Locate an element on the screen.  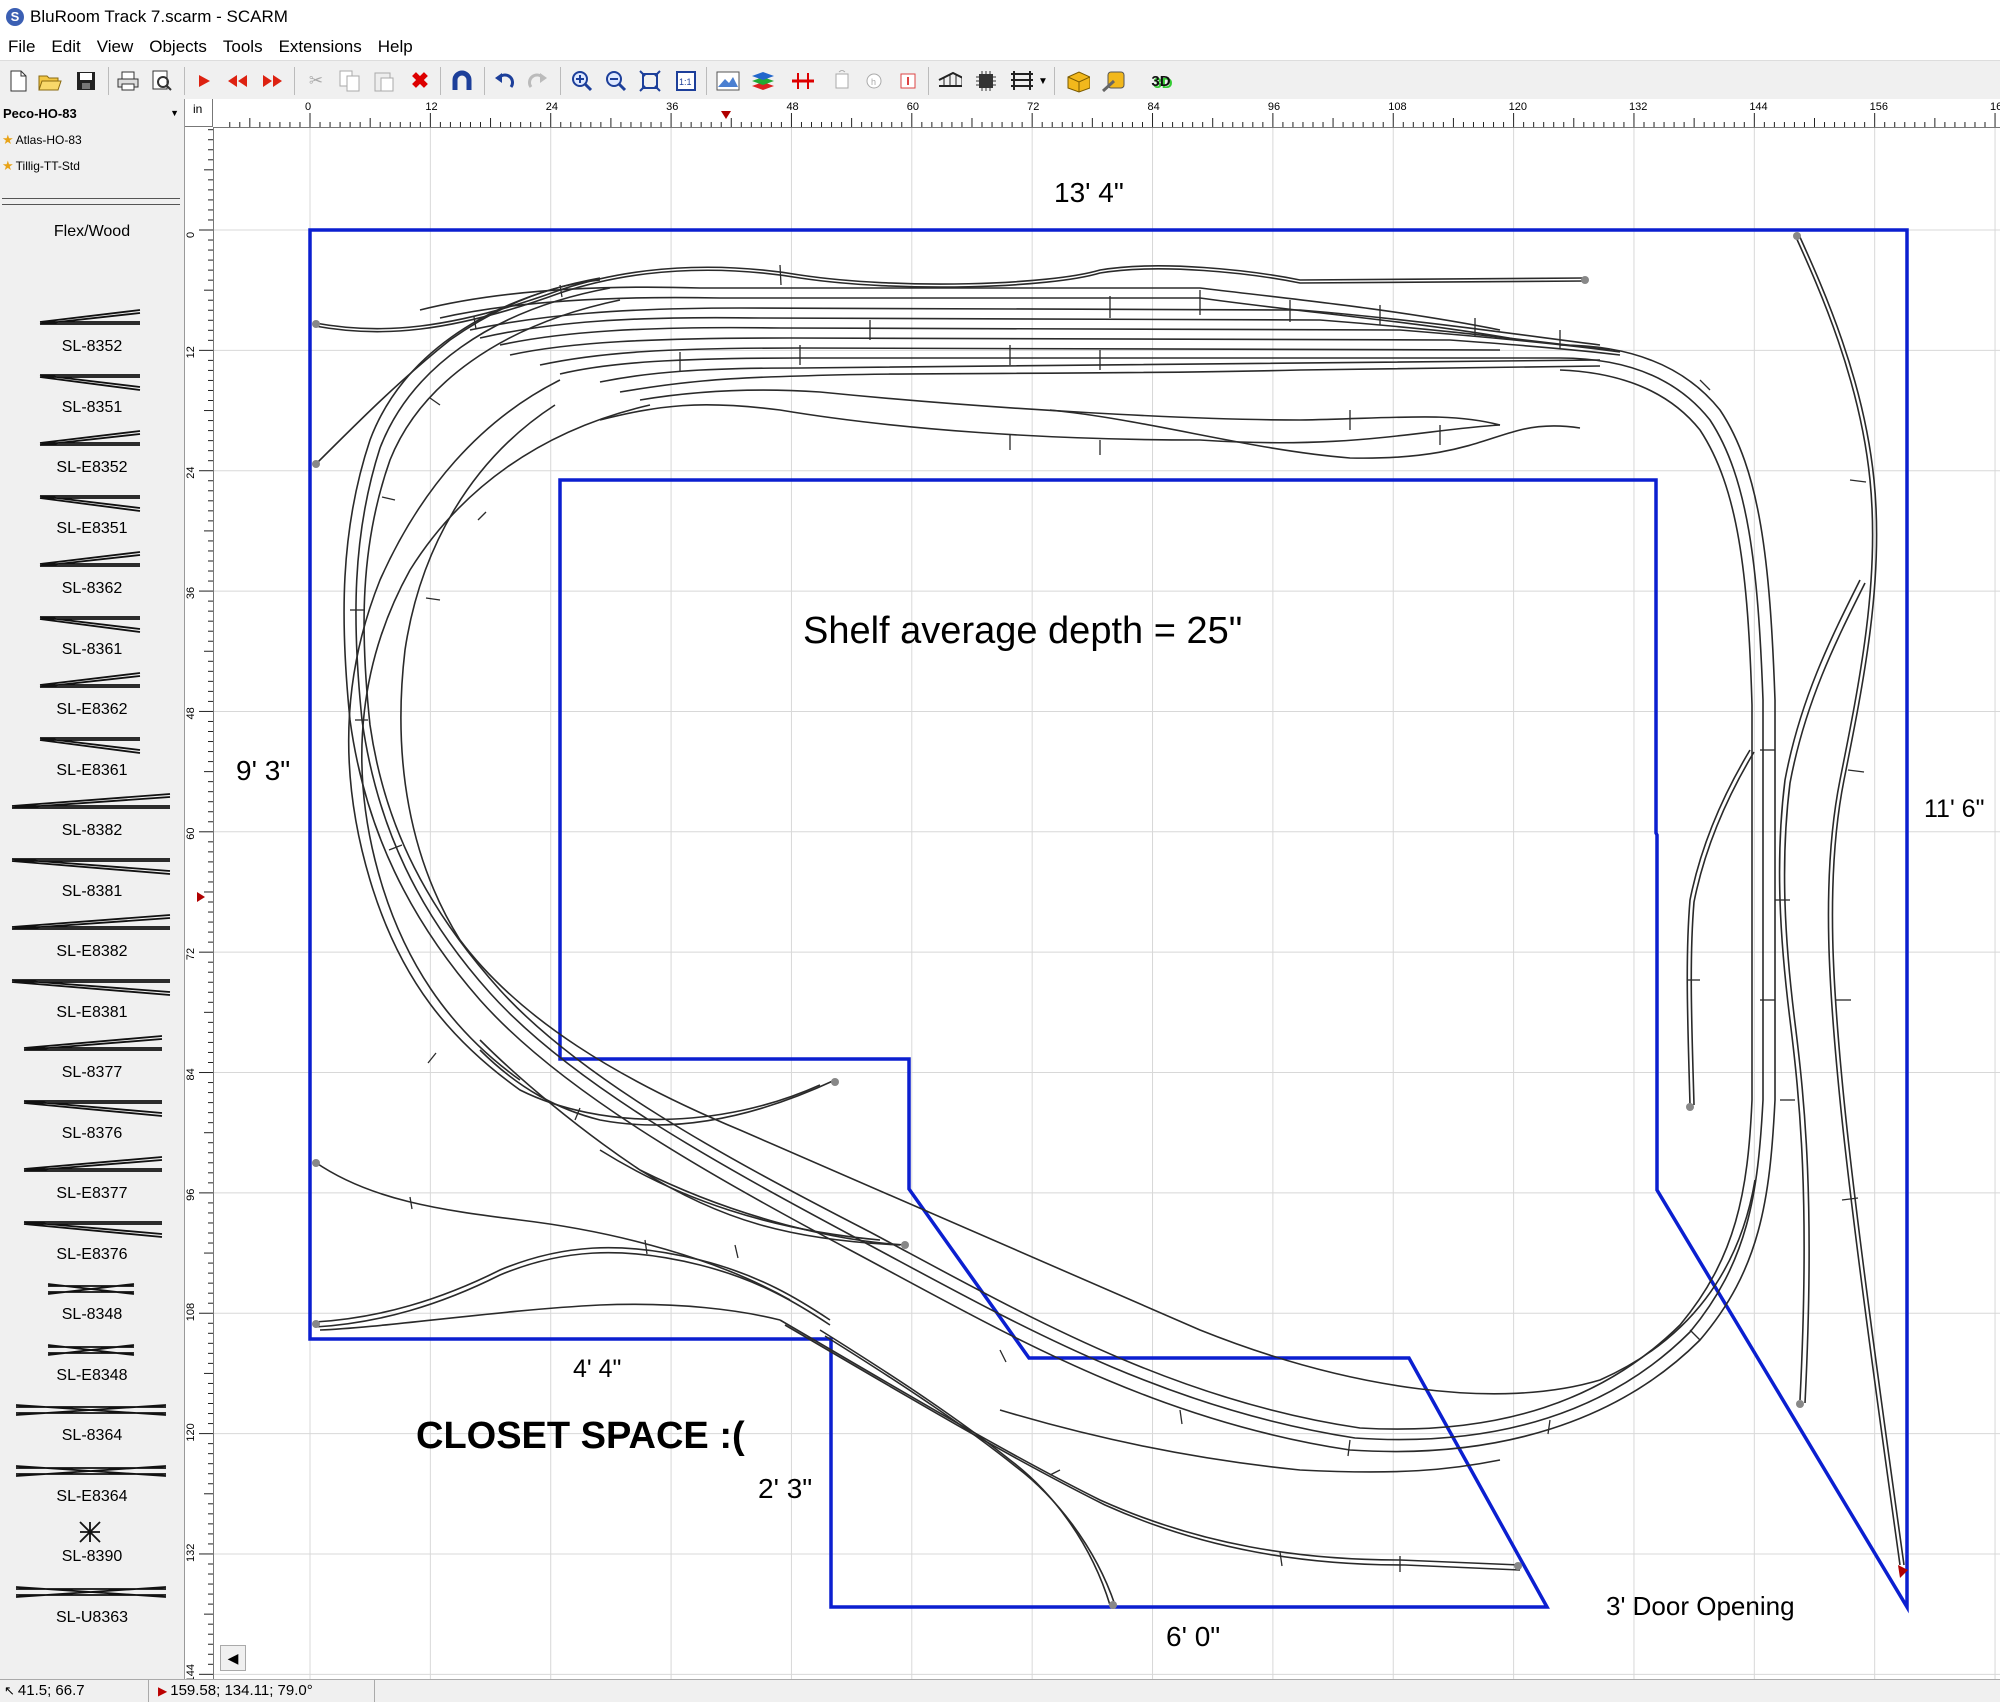
ruler-label: 144 is located at coordinates (191, 1671).